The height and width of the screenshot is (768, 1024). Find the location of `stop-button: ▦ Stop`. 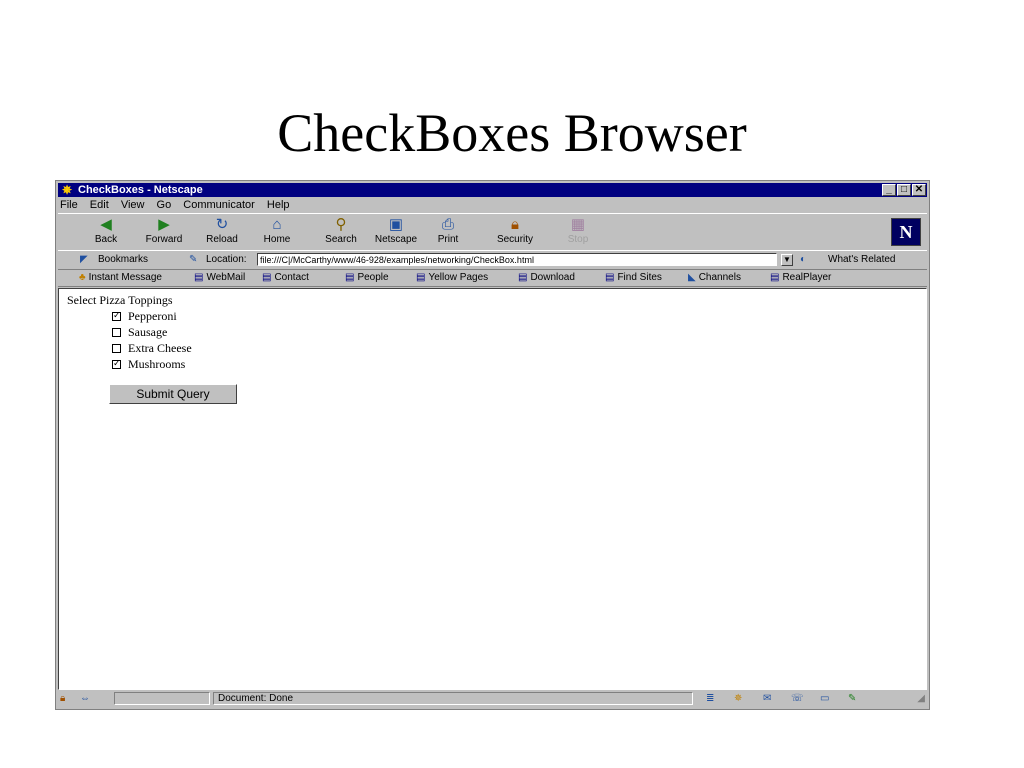

stop-button: ▦ Stop is located at coordinates (578, 232).